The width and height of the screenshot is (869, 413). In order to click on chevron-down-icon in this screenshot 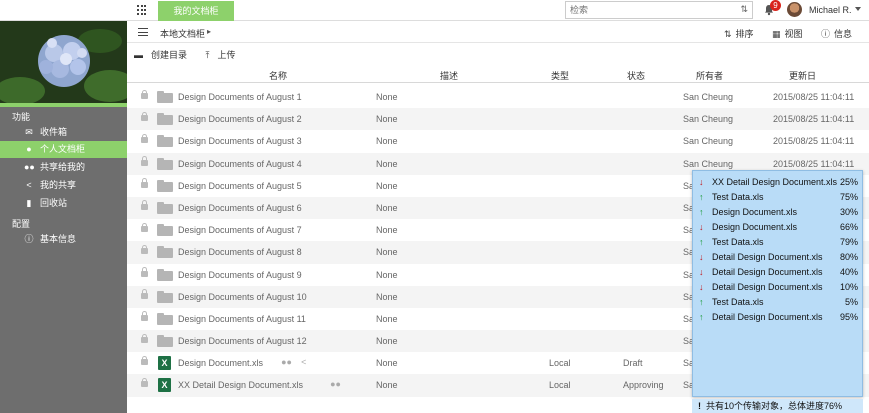, I will do `click(858, 9)`.